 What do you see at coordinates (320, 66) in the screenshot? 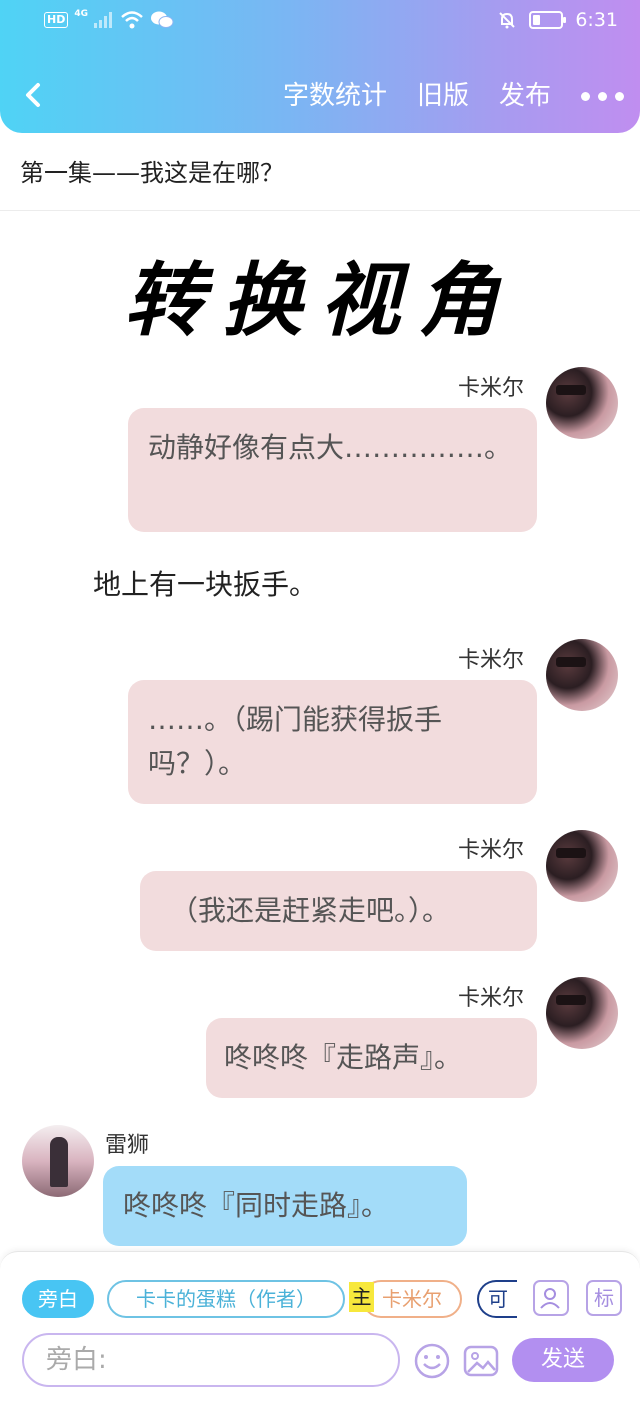
I see `top-header: HD 4G 6:31 字数统计 旧版 发布` at bounding box center [320, 66].